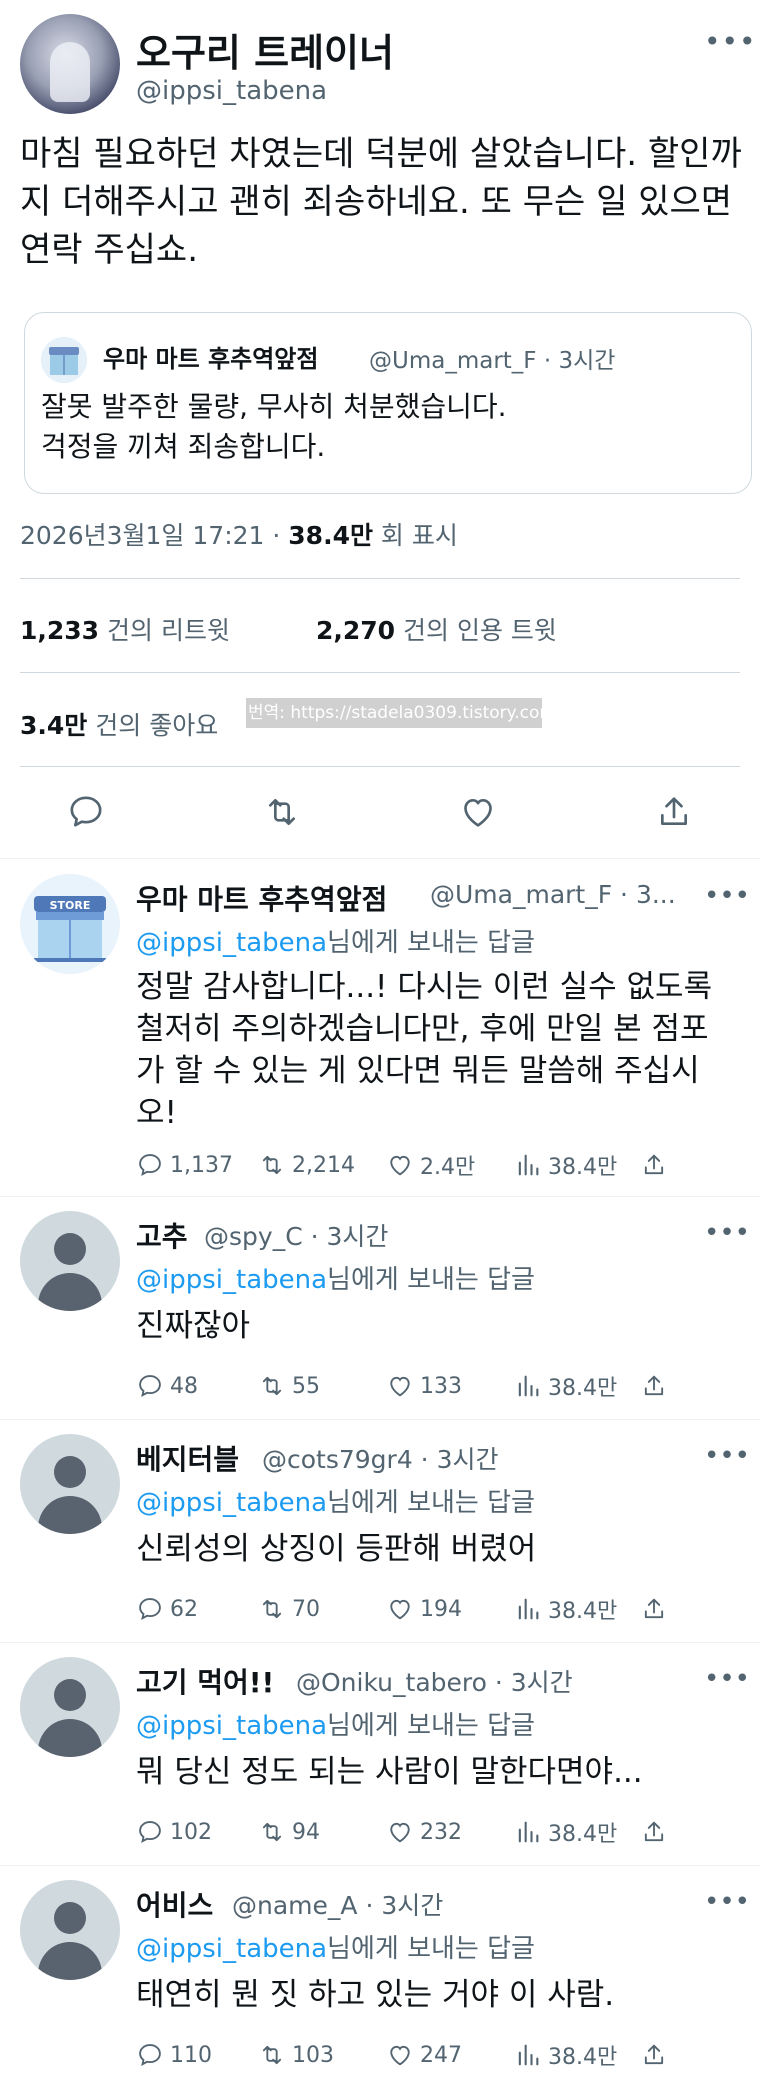  Describe the element at coordinates (289, 1832) in the screenshot. I see `retweet-button: 94` at that location.